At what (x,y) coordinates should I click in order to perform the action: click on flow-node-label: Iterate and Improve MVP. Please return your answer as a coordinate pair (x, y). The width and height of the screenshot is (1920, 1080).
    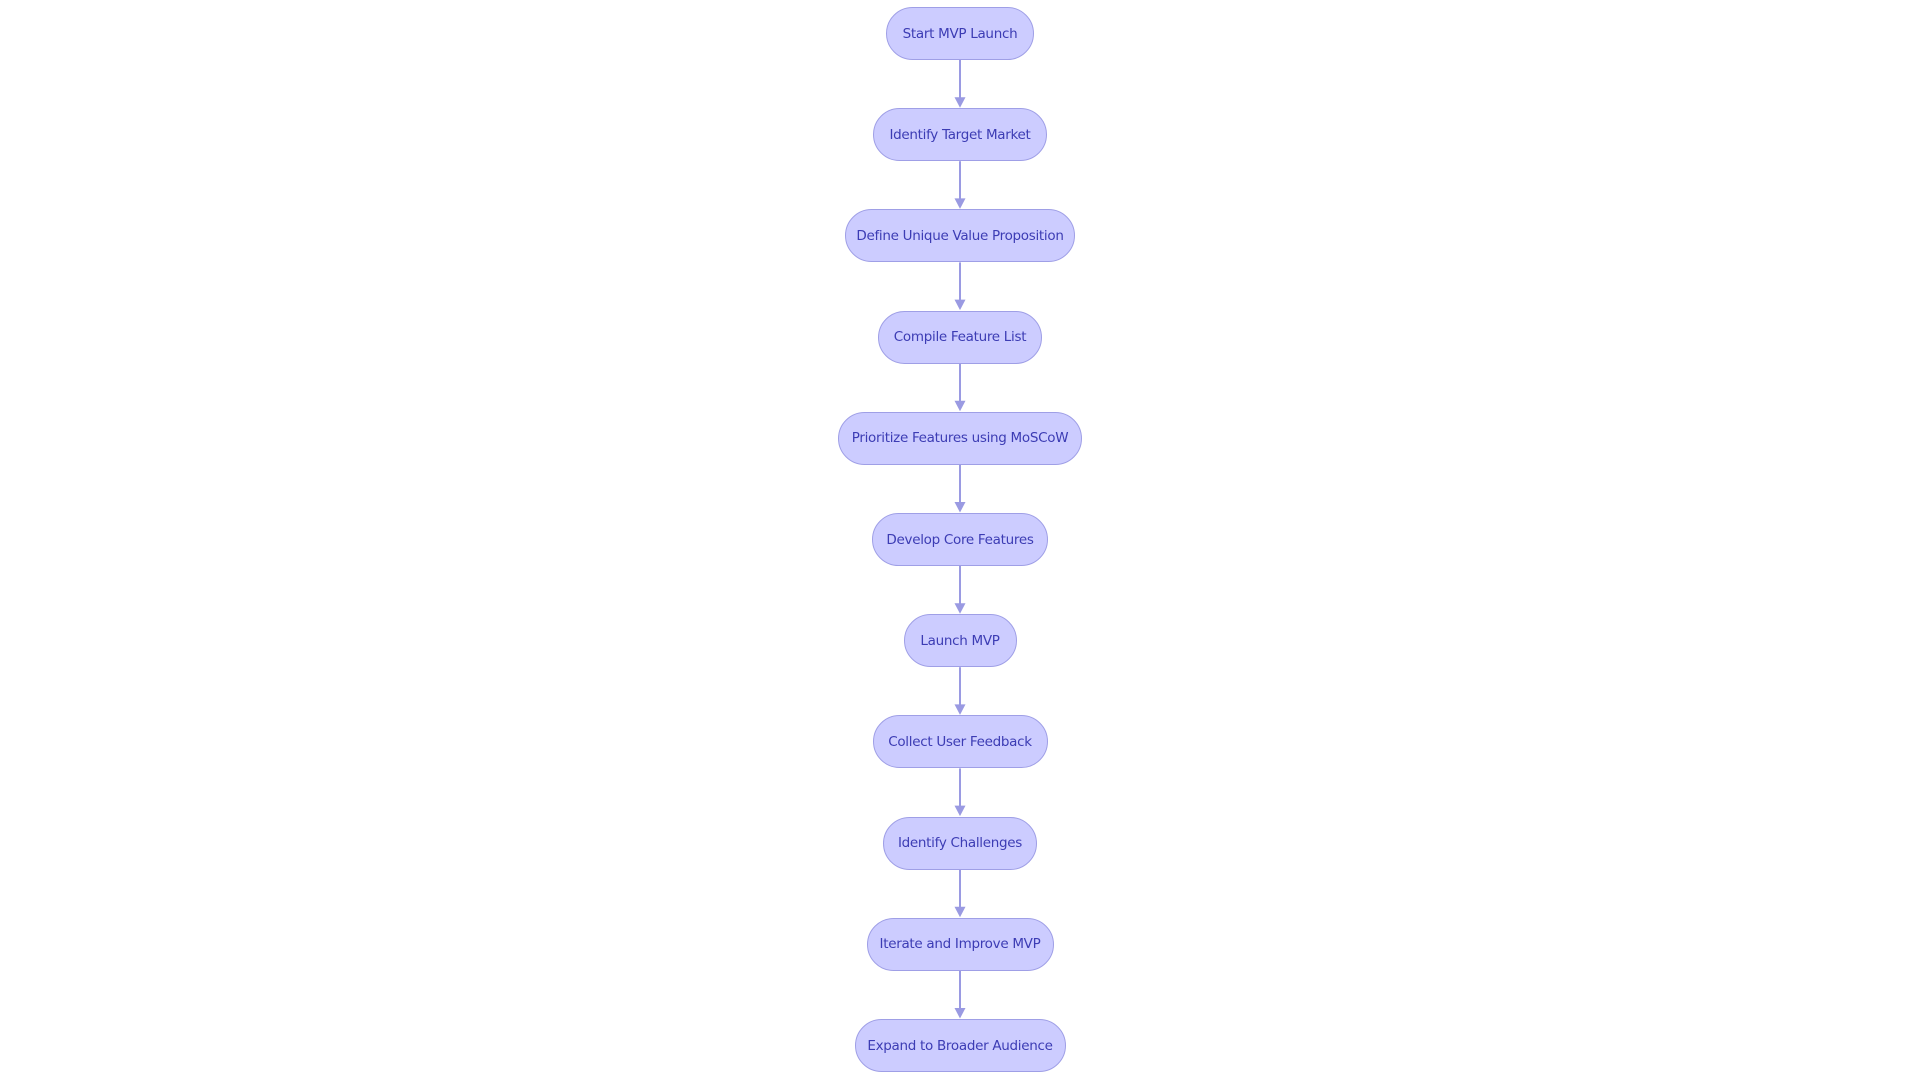
    Looking at the image, I should click on (960, 944).